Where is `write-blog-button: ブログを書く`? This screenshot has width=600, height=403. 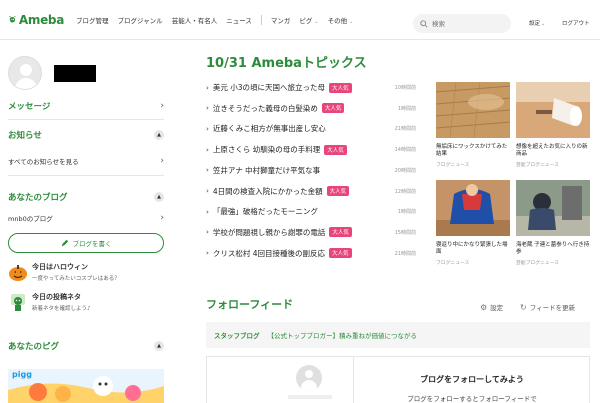 write-blog-button: ブログを書く is located at coordinates (86, 243).